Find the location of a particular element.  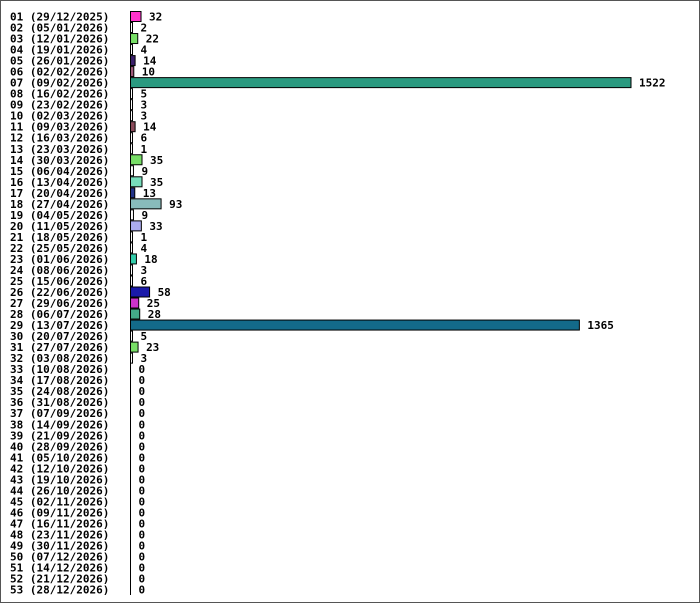

value-label: 10 is located at coordinates (148, 72).